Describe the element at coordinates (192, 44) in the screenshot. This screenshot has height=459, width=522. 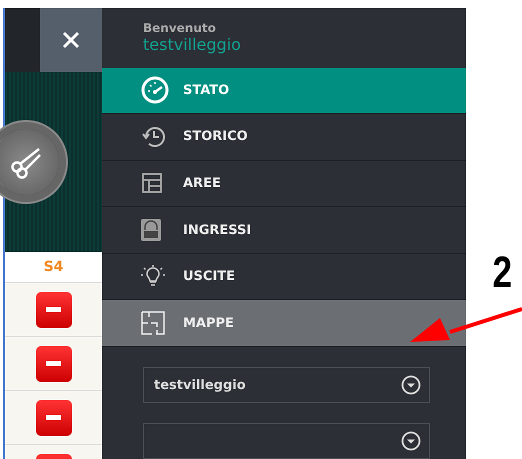
I see `username-label: testvilleggio` at that location.